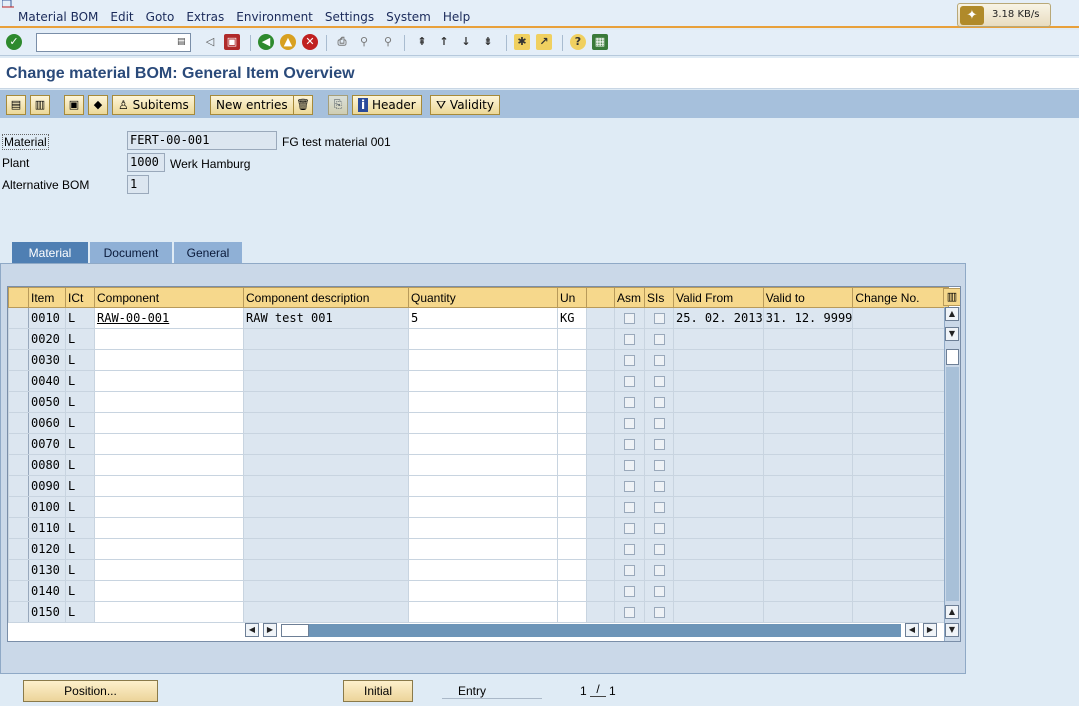  I want to click on sap-window-icon, so click(8, 4).